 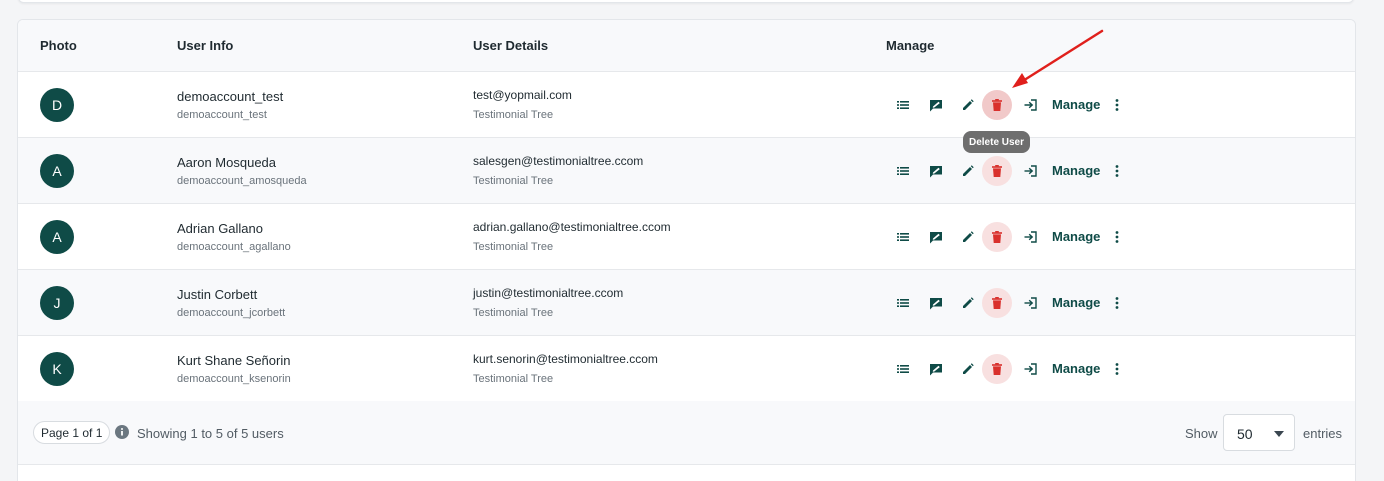 I want to click on avatar: D, so click(x=57, y=105).